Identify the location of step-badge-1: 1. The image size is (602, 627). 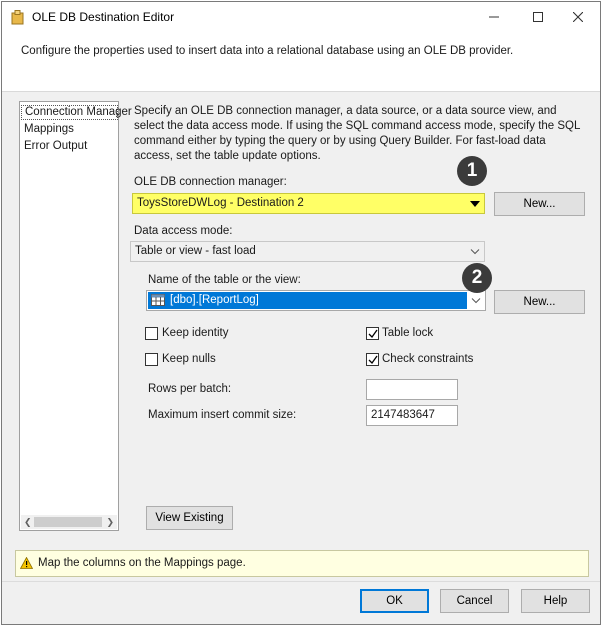
(472, 171).